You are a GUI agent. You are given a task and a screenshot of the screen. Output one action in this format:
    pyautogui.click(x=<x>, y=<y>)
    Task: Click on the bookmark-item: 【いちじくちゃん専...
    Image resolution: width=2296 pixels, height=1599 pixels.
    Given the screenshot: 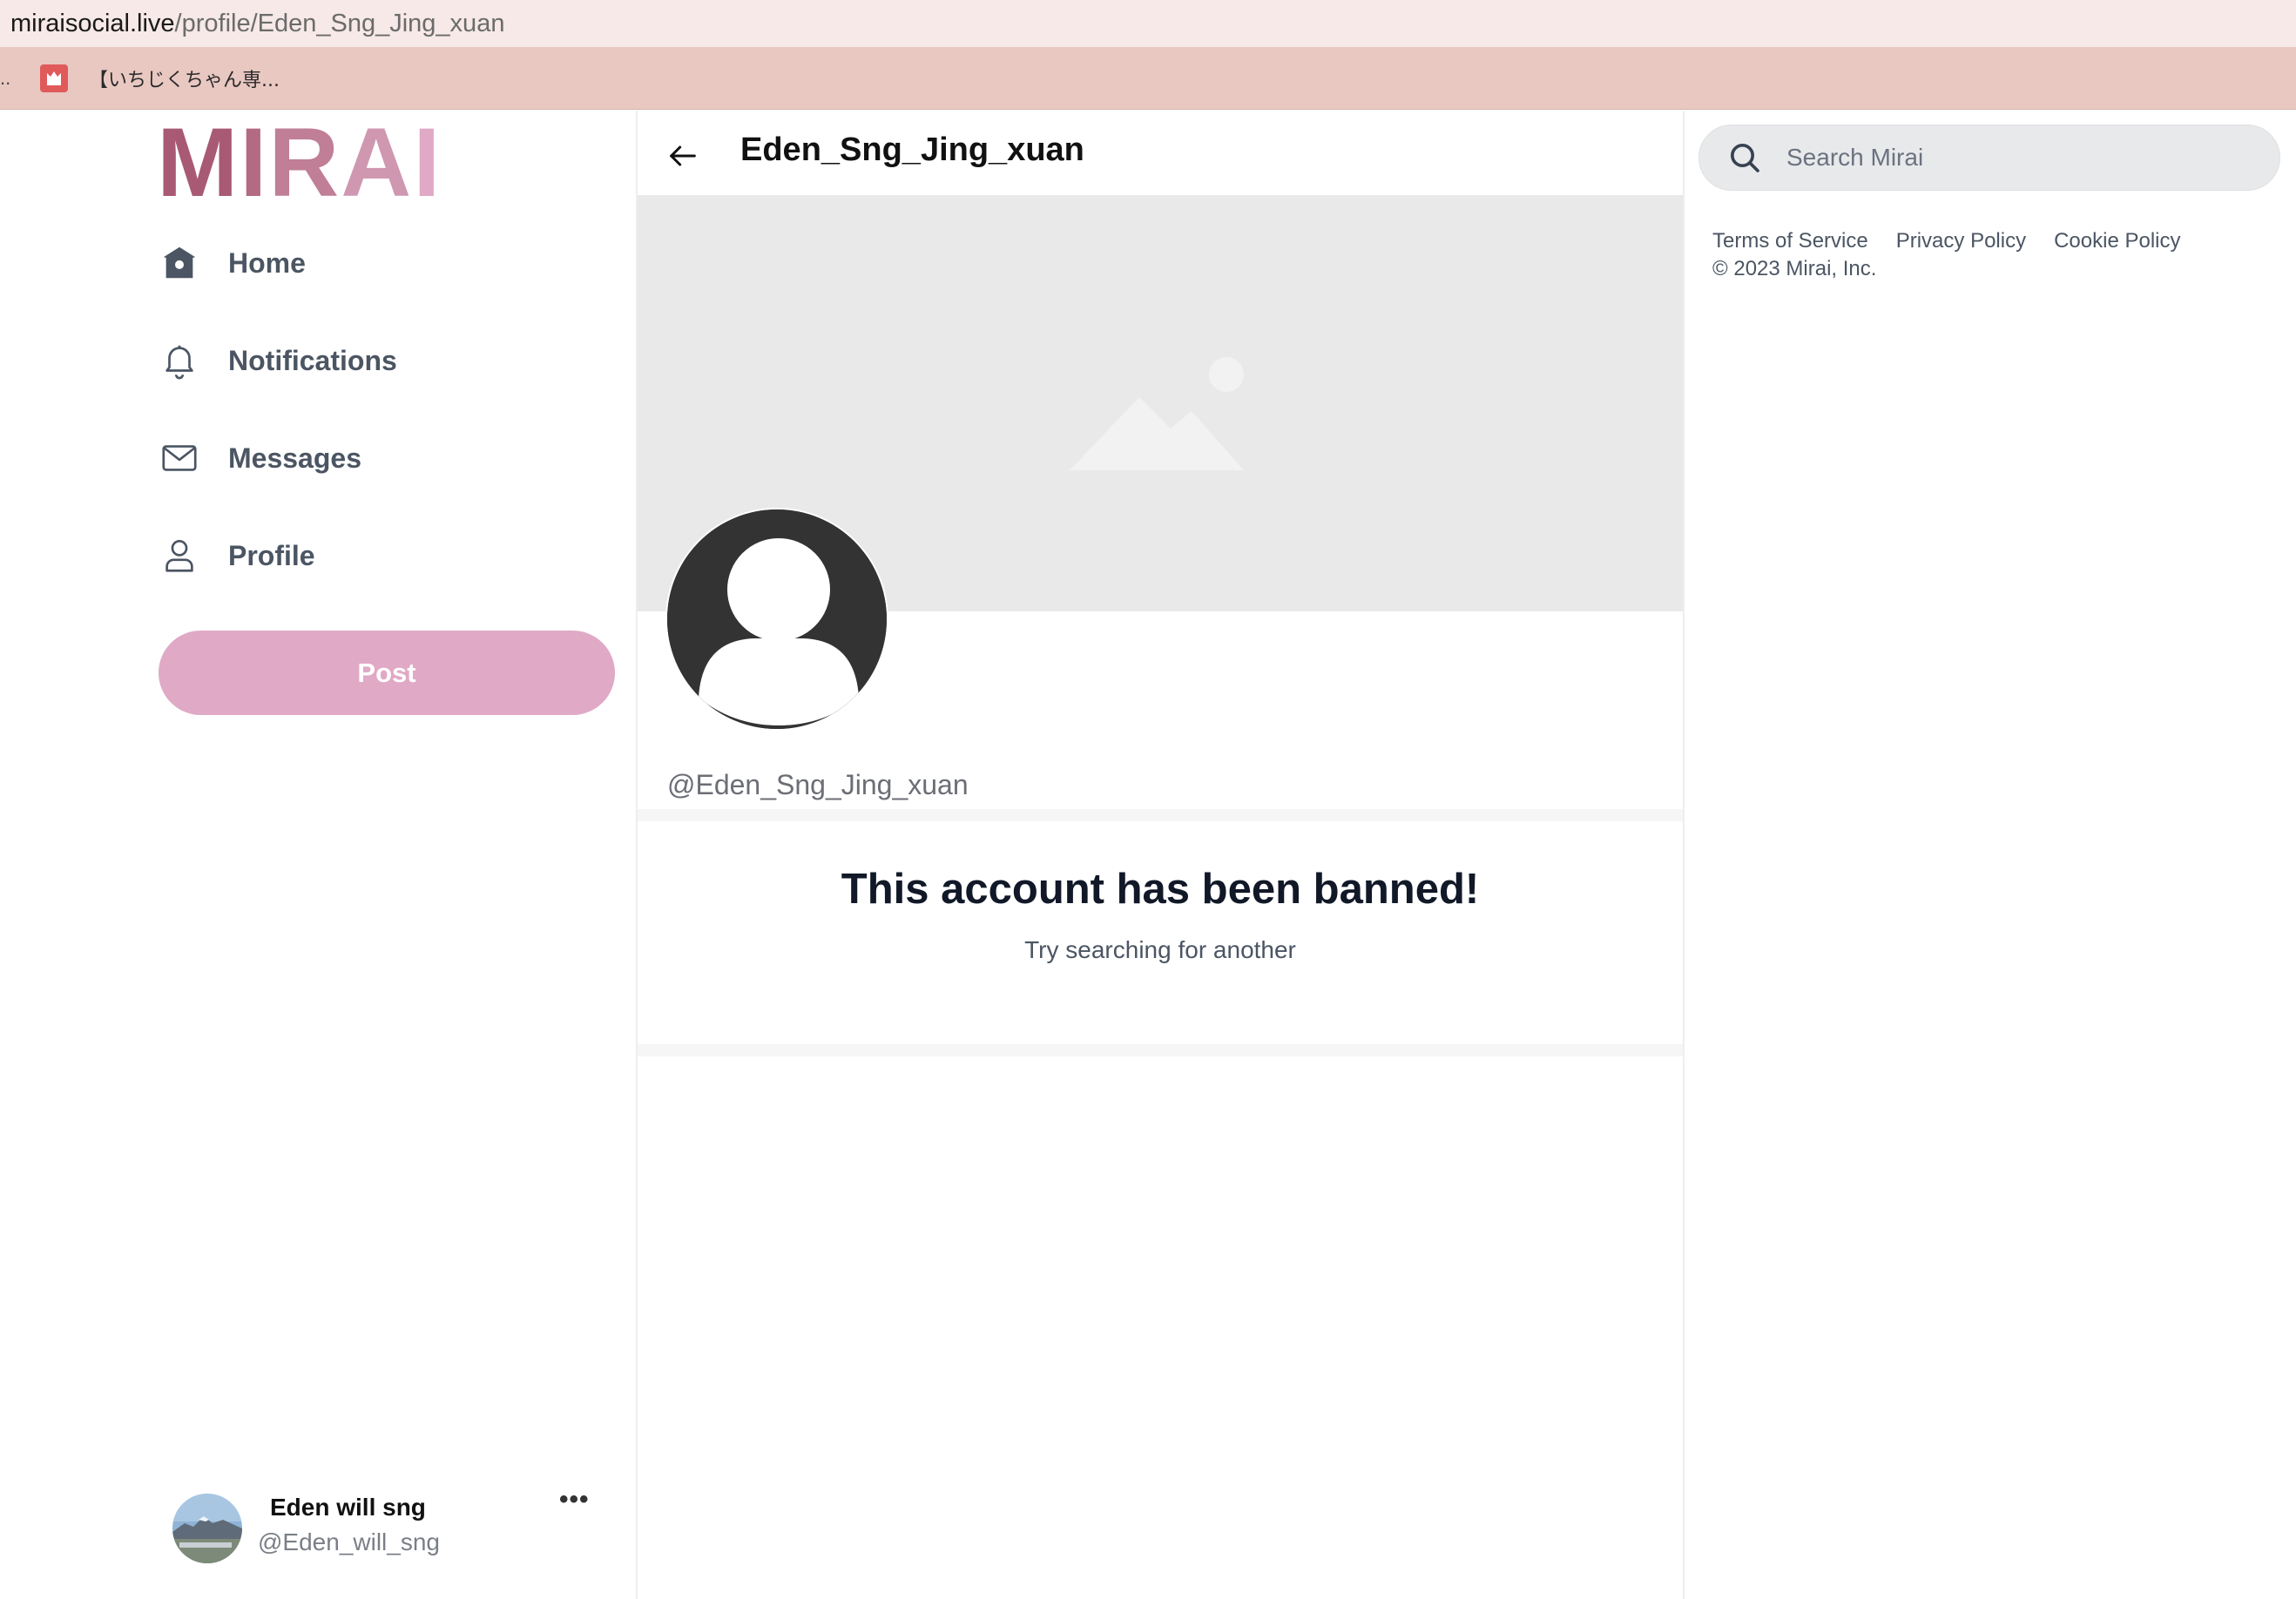 What is the action you would take?
    pyautogui.click(x=185, y=78)
    